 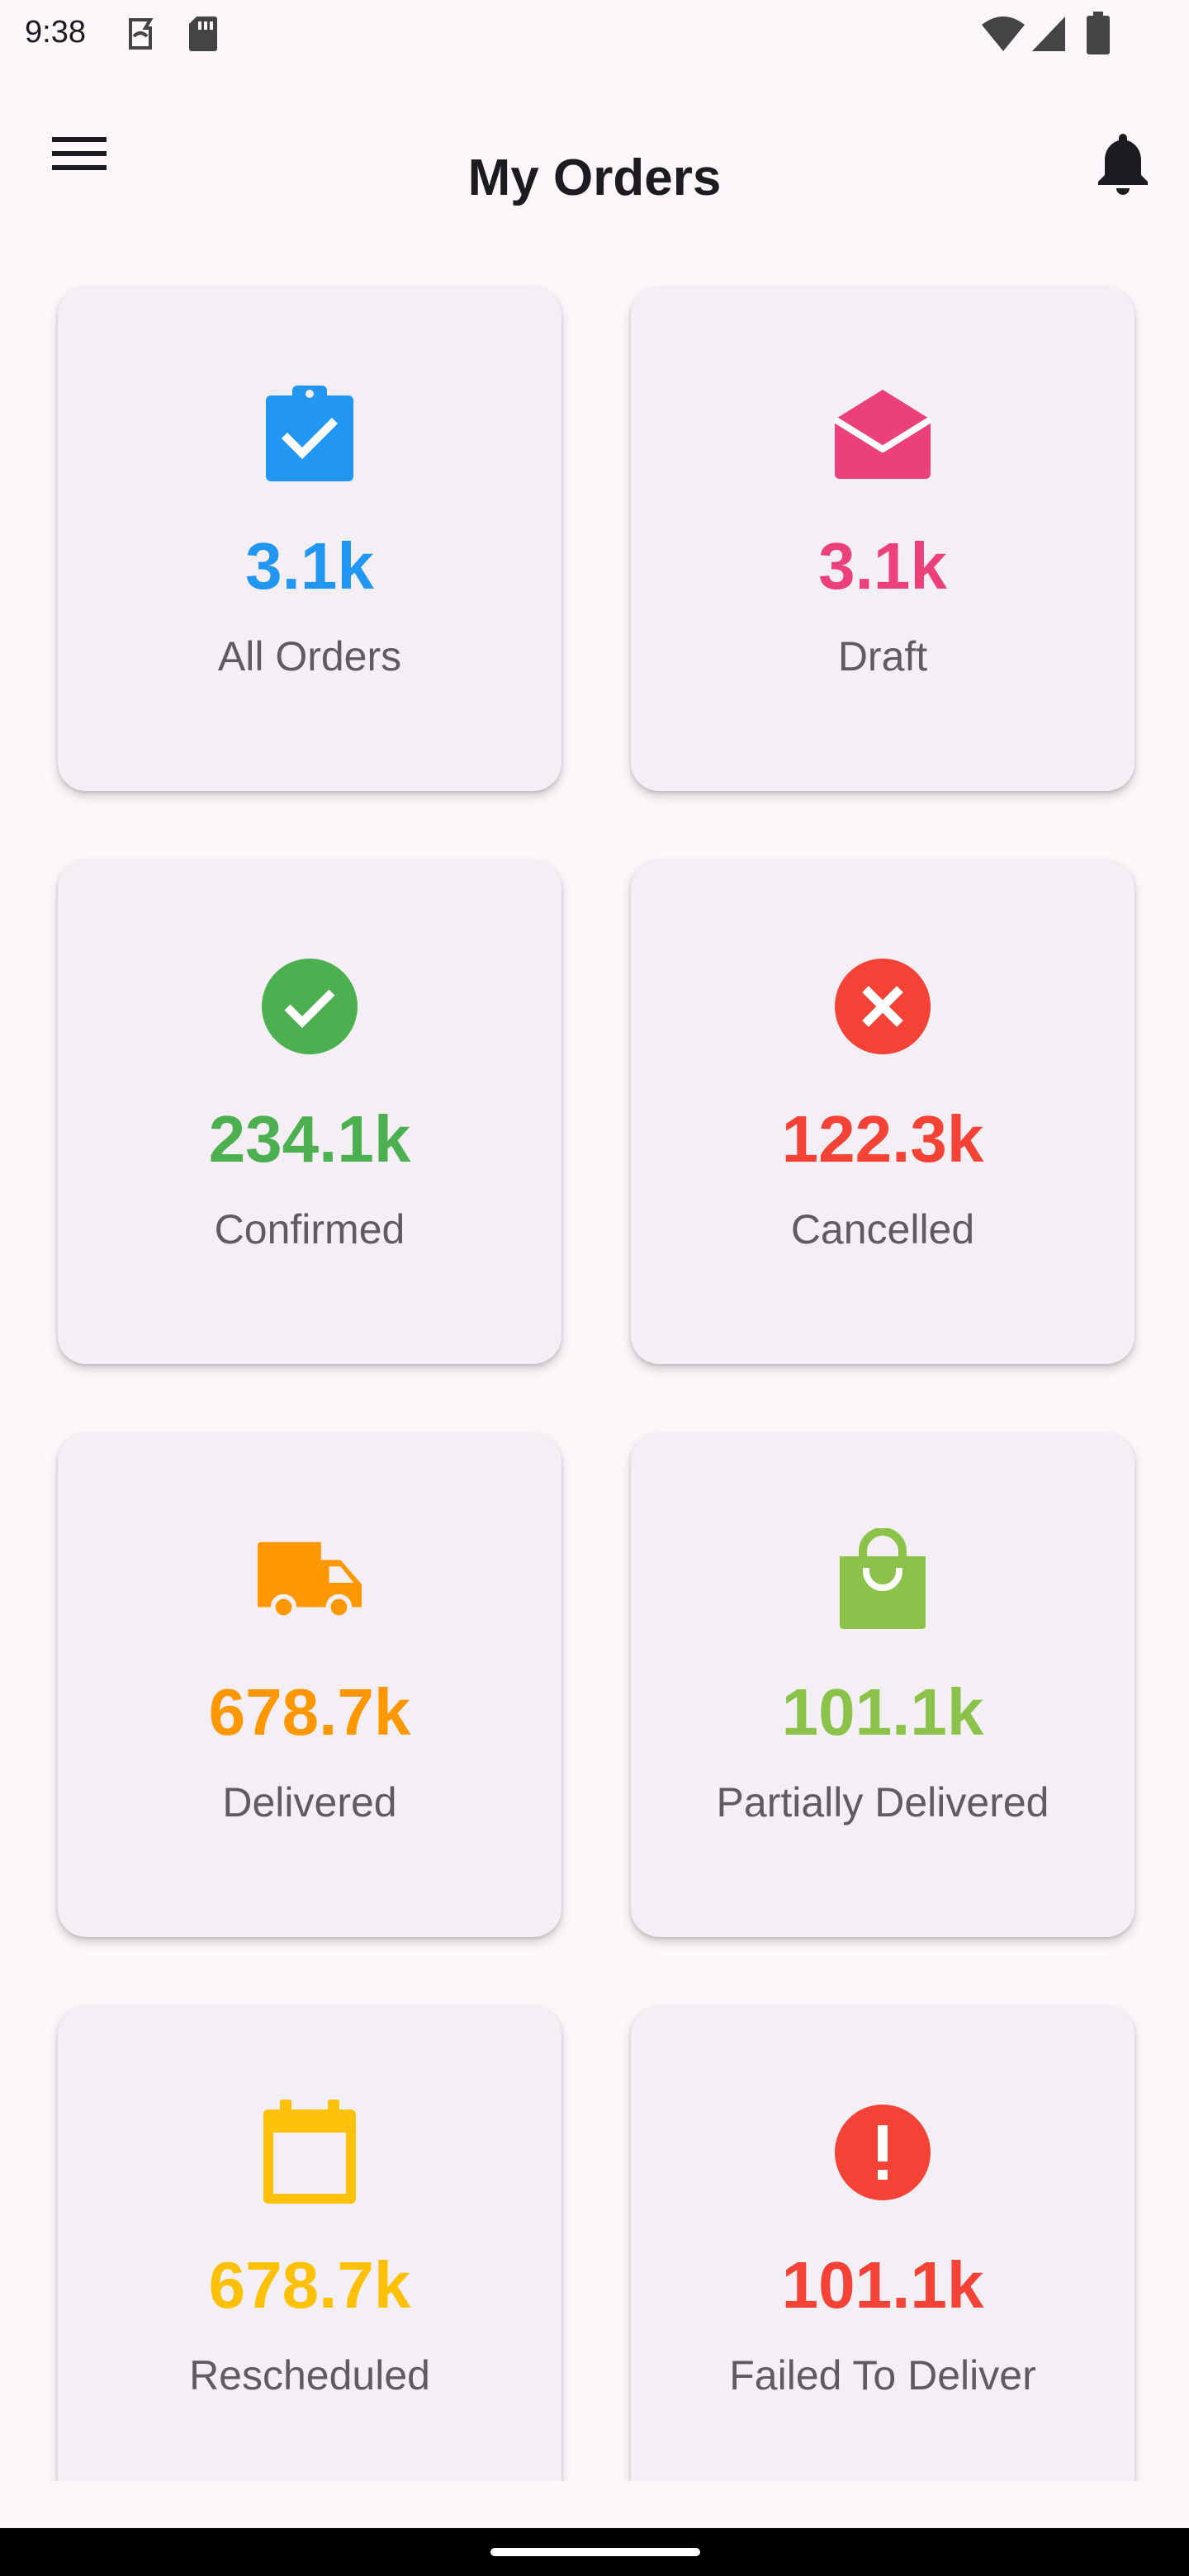 What do you see at coordinates (882, 1139) in the screenshot?
I see `card-value: 122.3k` at bounding box center [882, 1139].